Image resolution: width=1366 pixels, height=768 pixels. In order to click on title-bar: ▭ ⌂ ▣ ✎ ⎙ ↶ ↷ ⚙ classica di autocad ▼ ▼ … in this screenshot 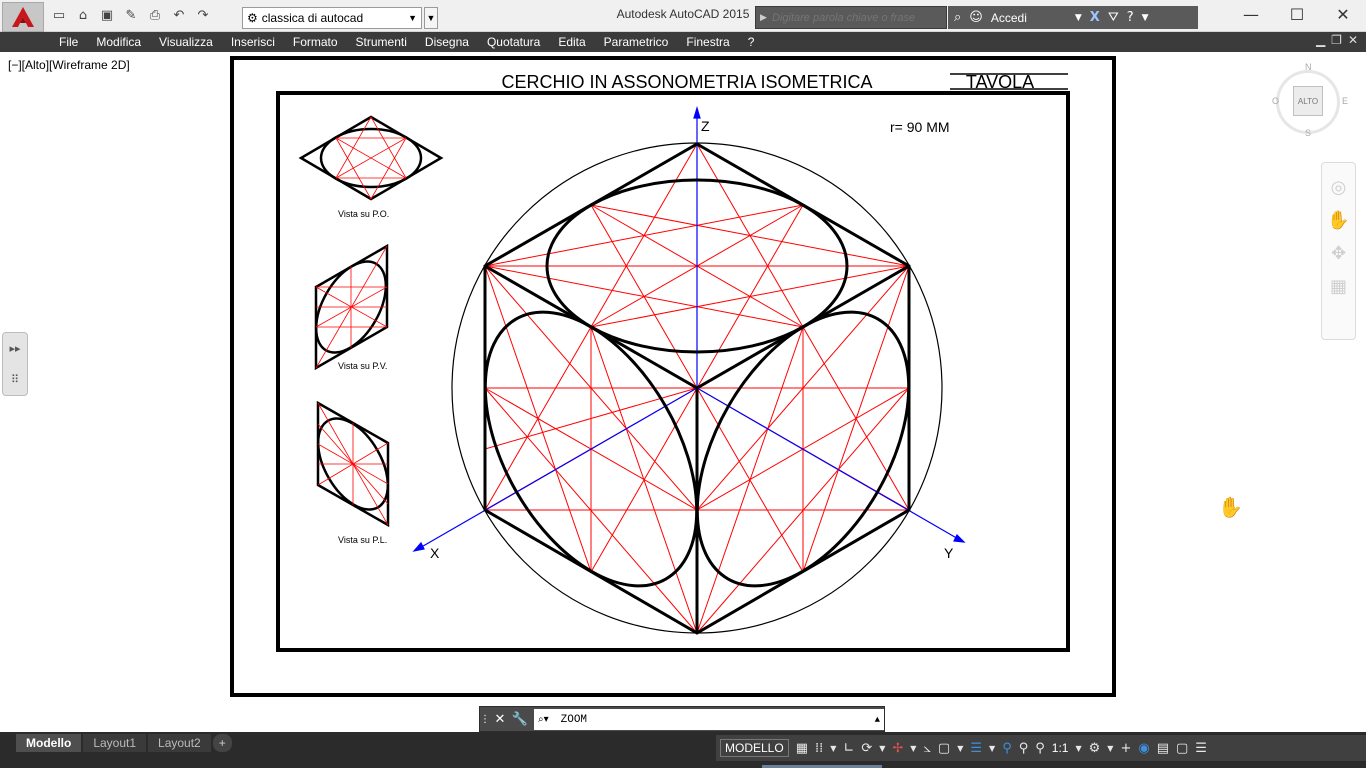, I will do `click(683, 16)`.